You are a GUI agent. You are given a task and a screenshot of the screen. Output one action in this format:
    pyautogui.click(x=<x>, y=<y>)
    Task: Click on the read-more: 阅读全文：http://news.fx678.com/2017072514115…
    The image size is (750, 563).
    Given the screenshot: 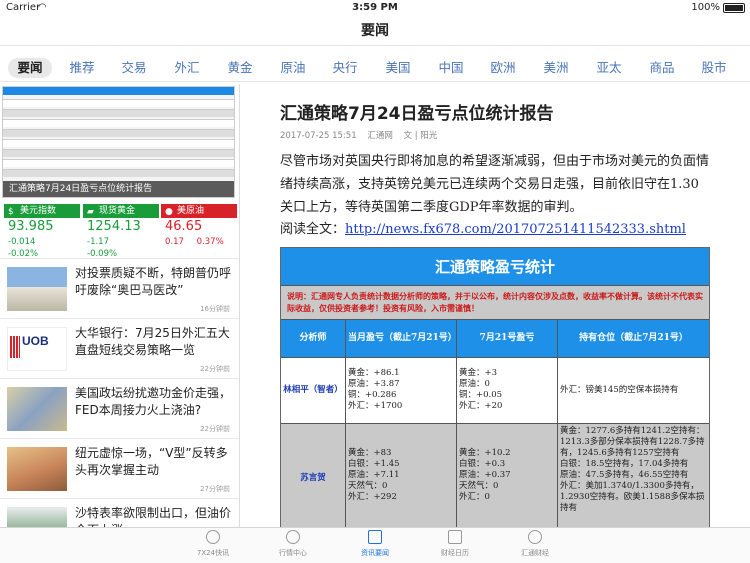 What is the action you would take?
    pyautogui.click(x=483, y=227)
    